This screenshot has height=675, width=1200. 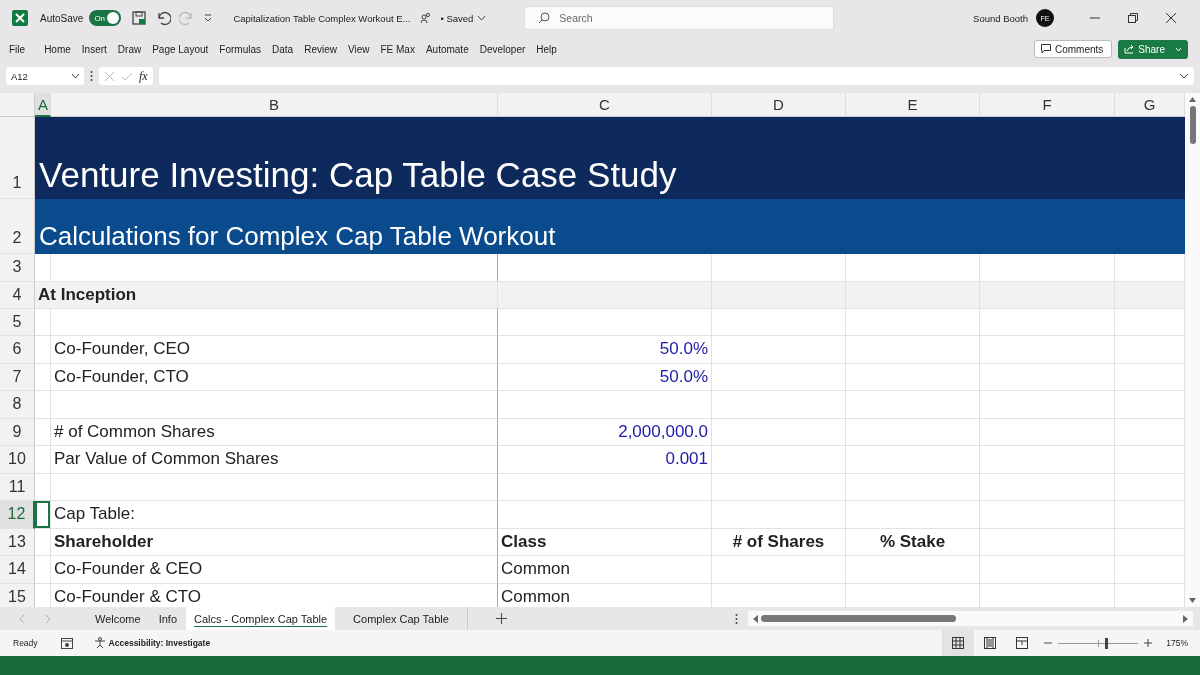 I want to click on add-sheet-icon, so click(x=501, y=618).